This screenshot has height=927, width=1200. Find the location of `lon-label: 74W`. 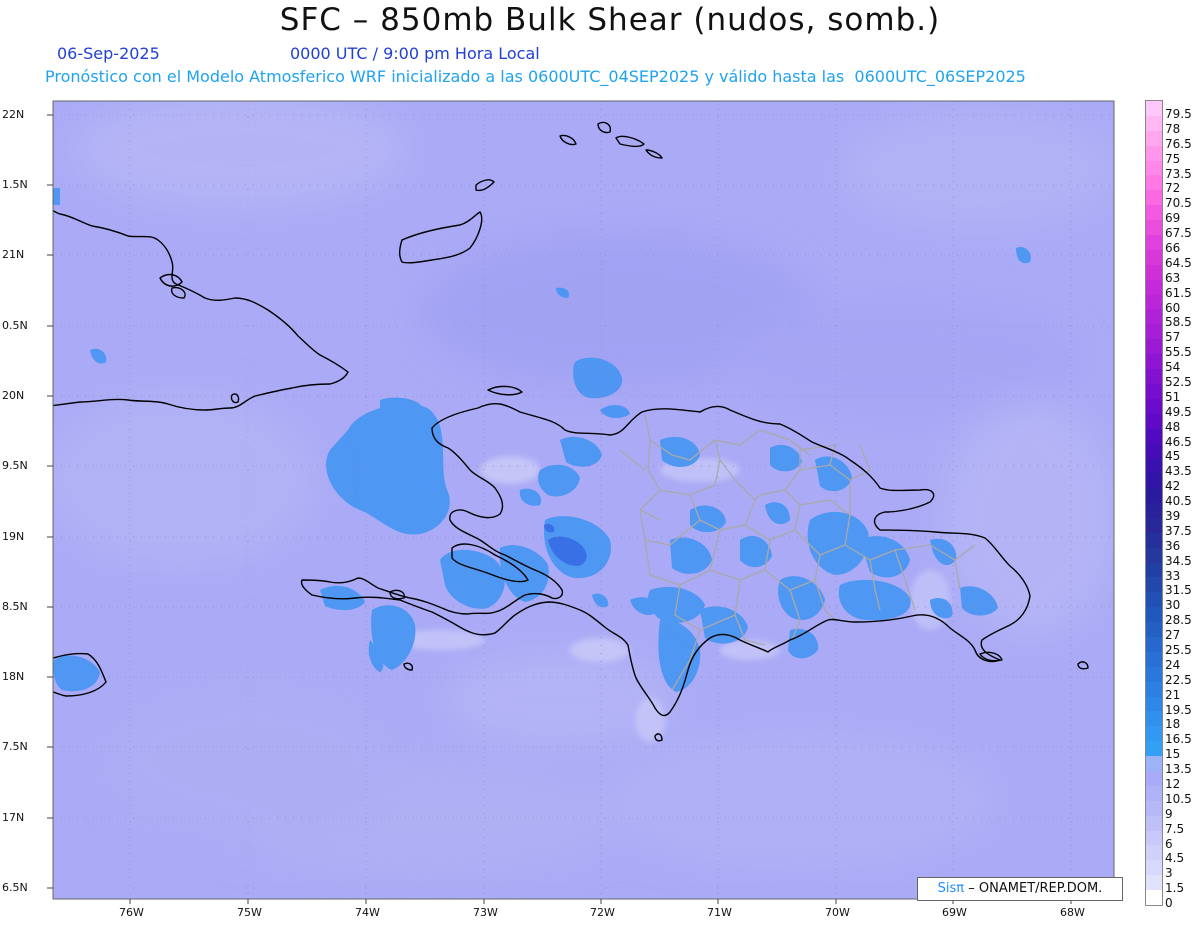

lon-label: 74W is located at coordinates (367, 912).